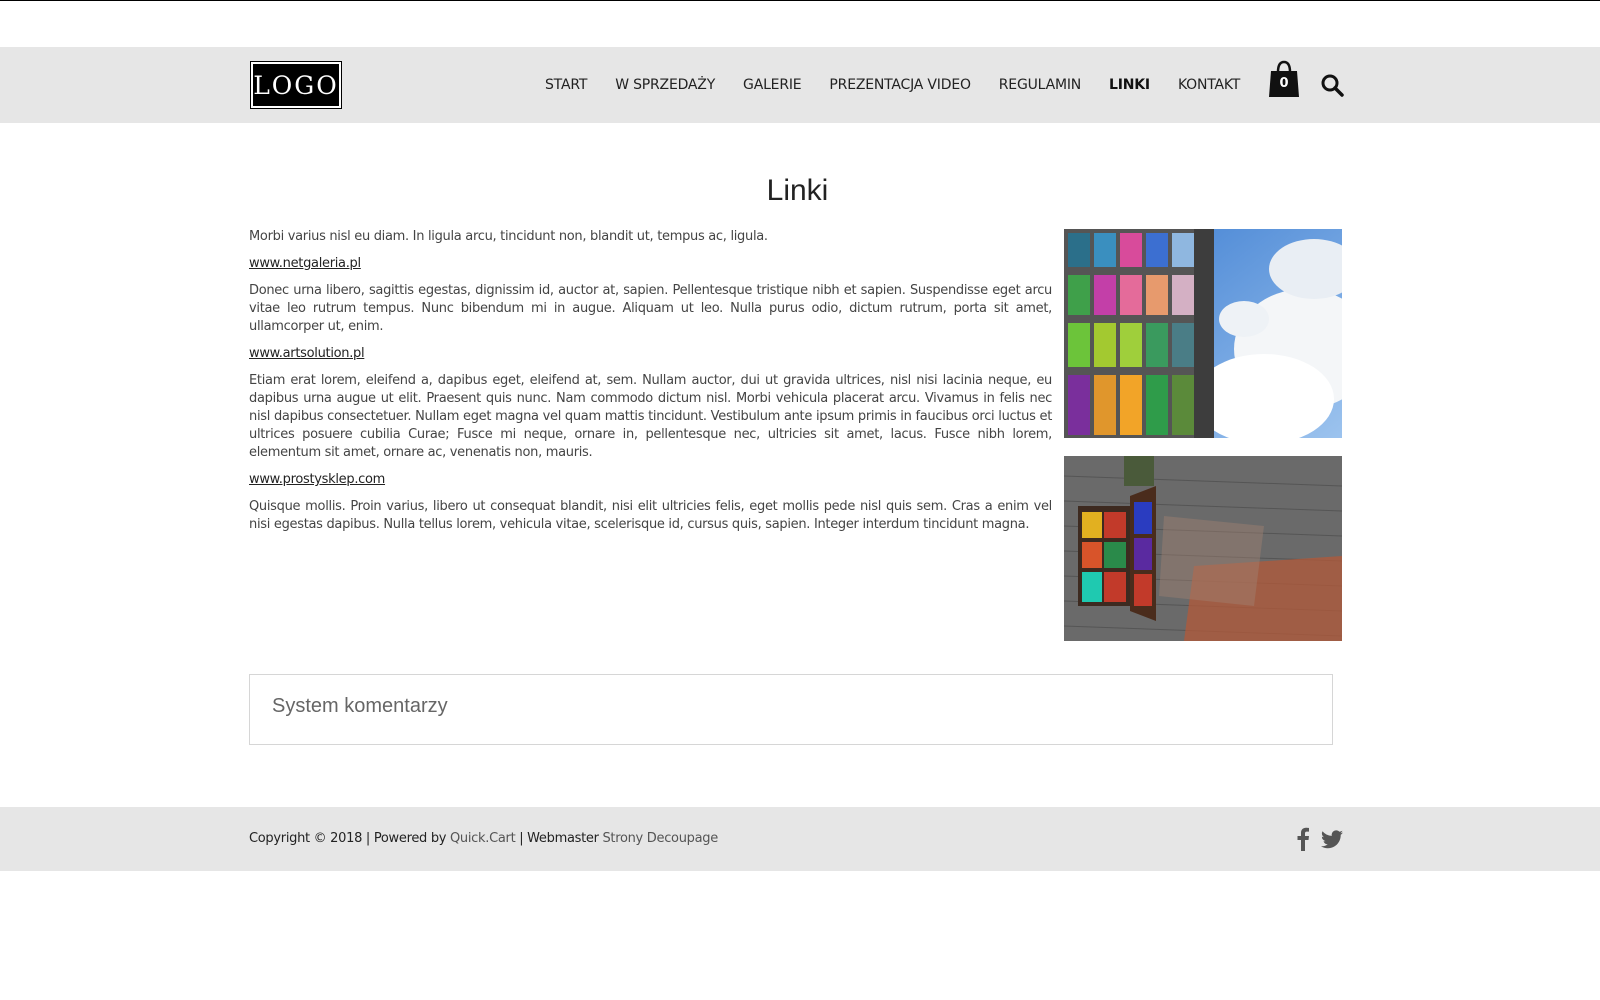 Image resolution: width=1600 pixels, height=1000 pixels. I want to click on site-logo: LOGO, so click(296, 85).